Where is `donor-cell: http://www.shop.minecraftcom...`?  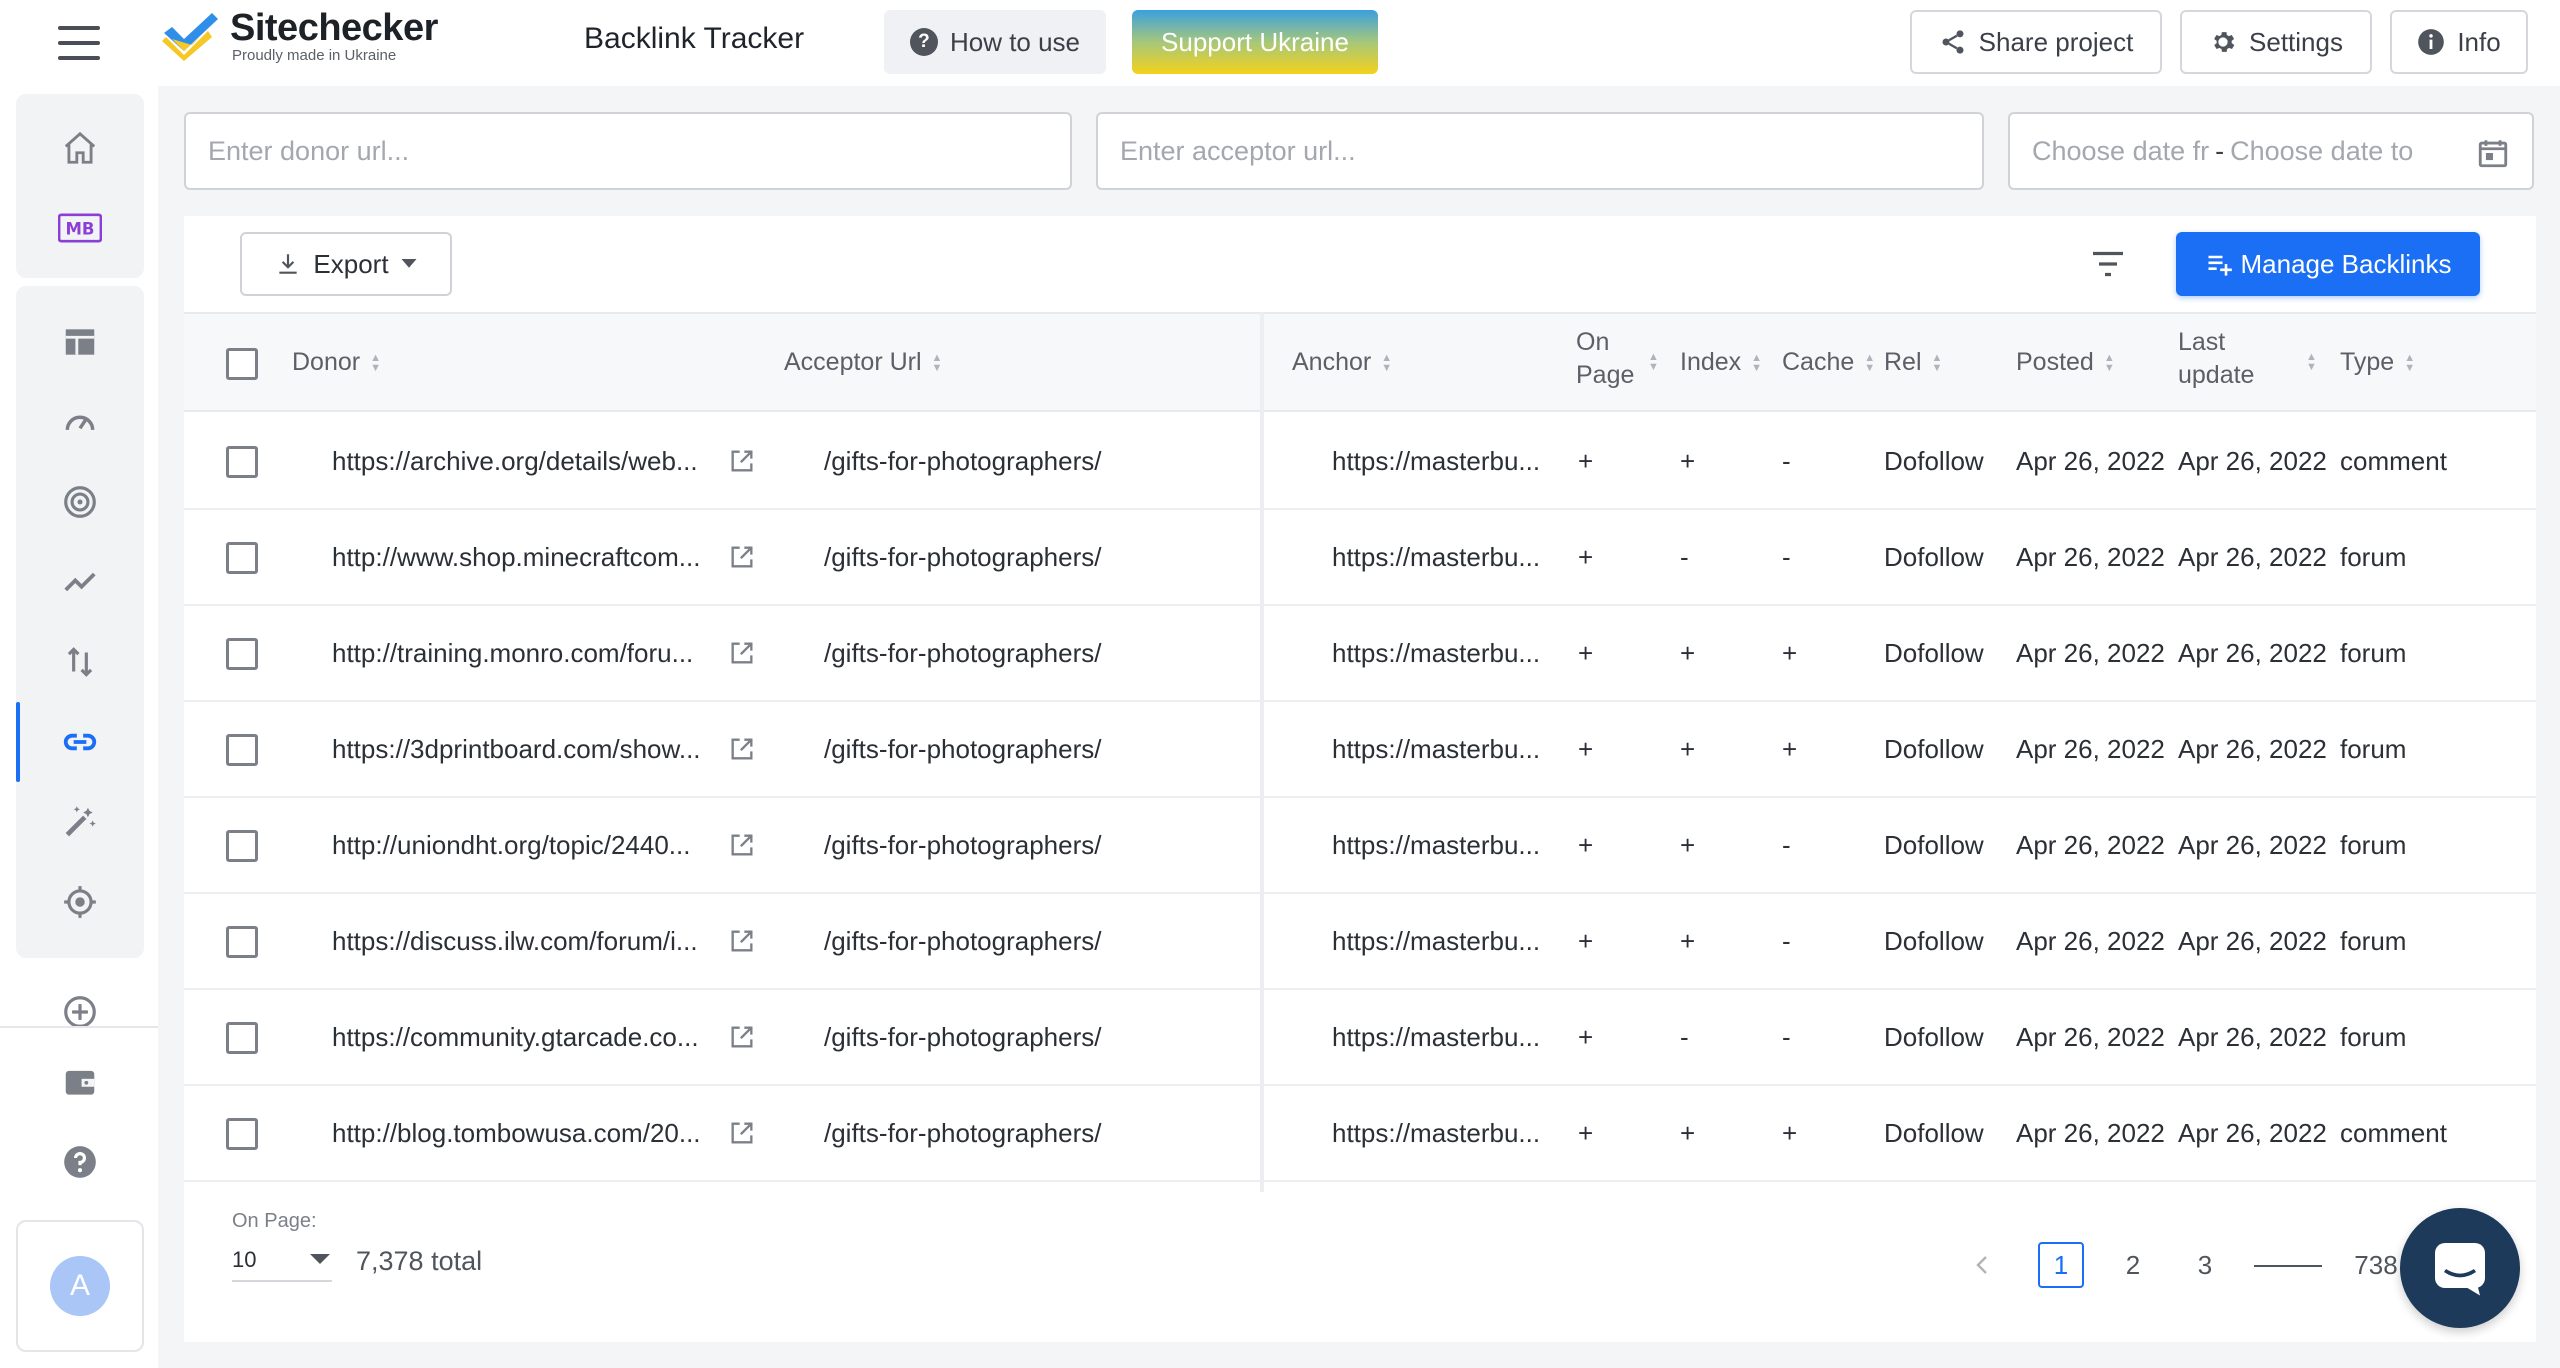 donor-cell: http://www.shop.minecraftcom... is located at coordinates (527, 557).